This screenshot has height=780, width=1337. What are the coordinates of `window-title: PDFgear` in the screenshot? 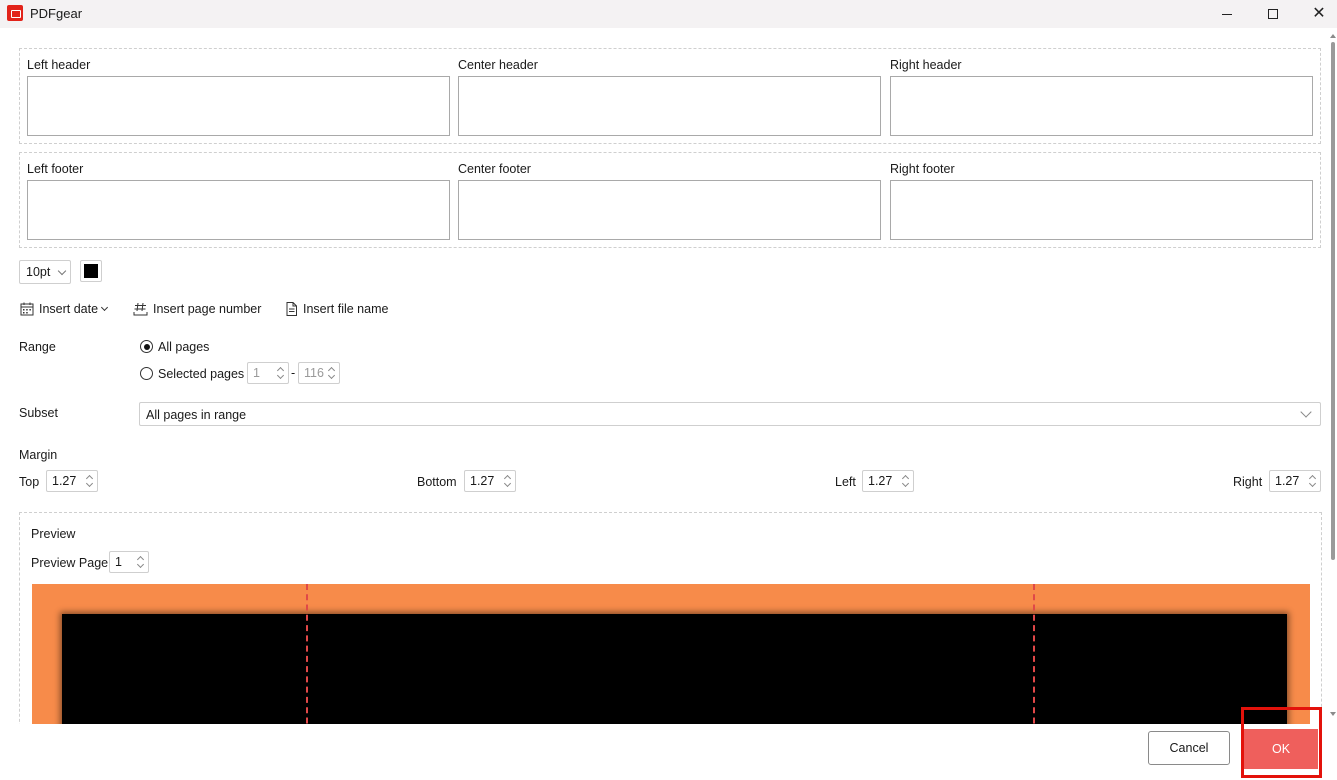 It's located at (56, 13).